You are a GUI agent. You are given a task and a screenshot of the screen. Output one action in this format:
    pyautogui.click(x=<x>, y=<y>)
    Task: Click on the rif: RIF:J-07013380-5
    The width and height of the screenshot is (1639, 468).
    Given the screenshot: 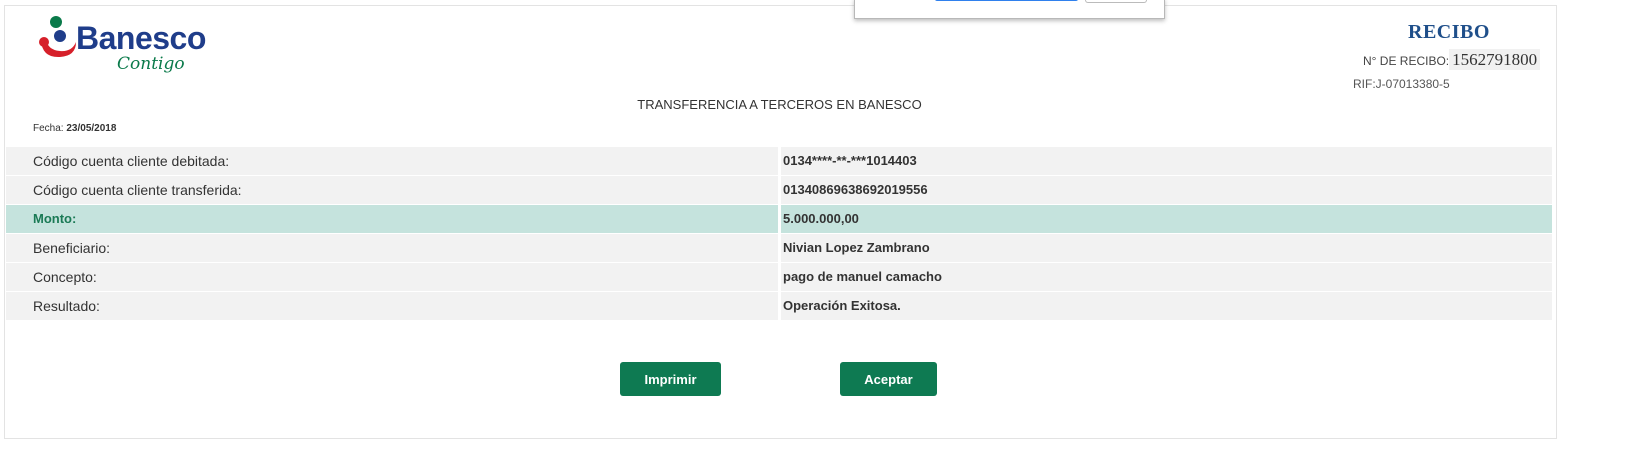 What is the action you would take?
    pyautogui.click(x=1401, y=84)
    